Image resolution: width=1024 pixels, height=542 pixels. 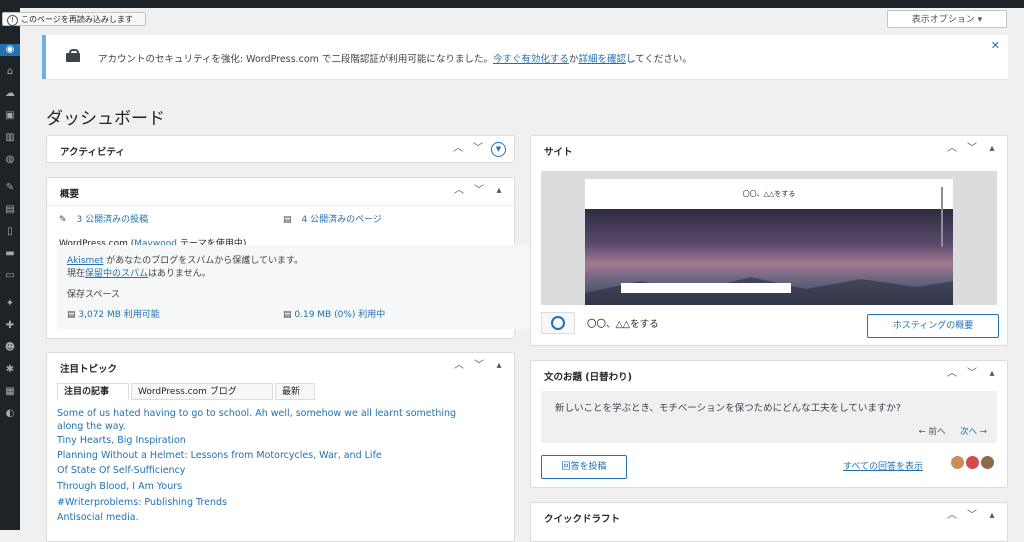 I want to click on tab-featured: 注目の記事, so click(x=93, y=391).